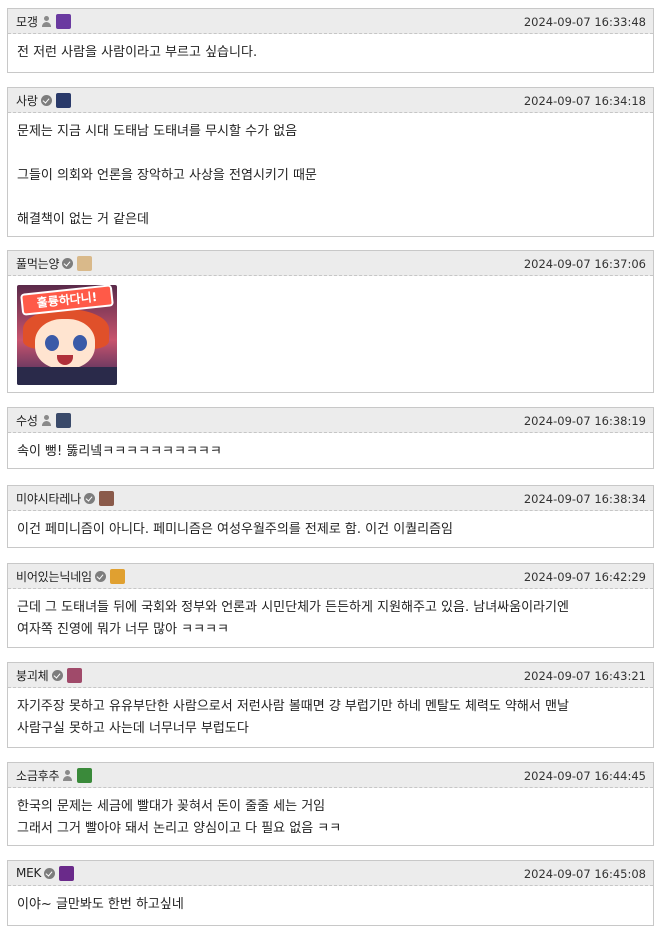  Describe the element at coordinates (330, 100) in the screenshot. I see `comment-header: 사랑 2024-09-07 16:34:18` at that location.